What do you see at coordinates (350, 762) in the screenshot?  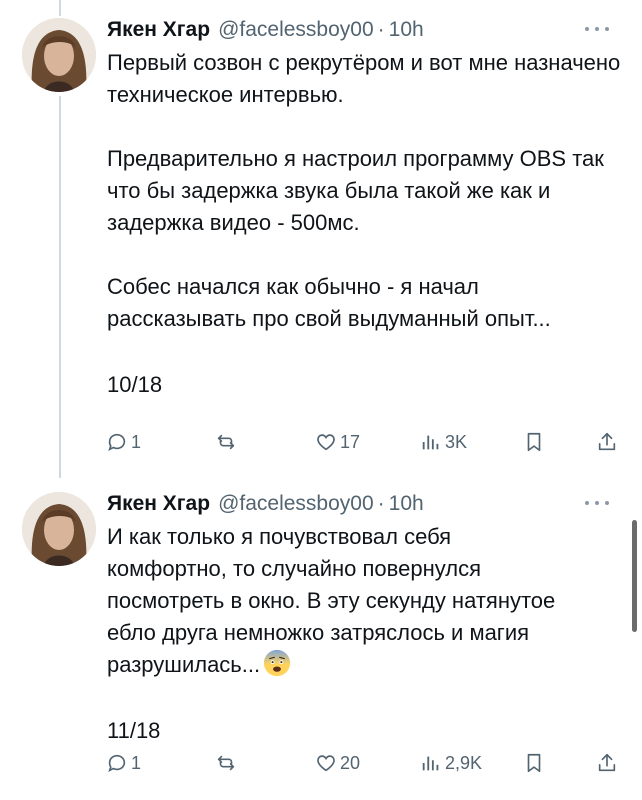 I see `like-count: 20` at bounding box center [350, 762].